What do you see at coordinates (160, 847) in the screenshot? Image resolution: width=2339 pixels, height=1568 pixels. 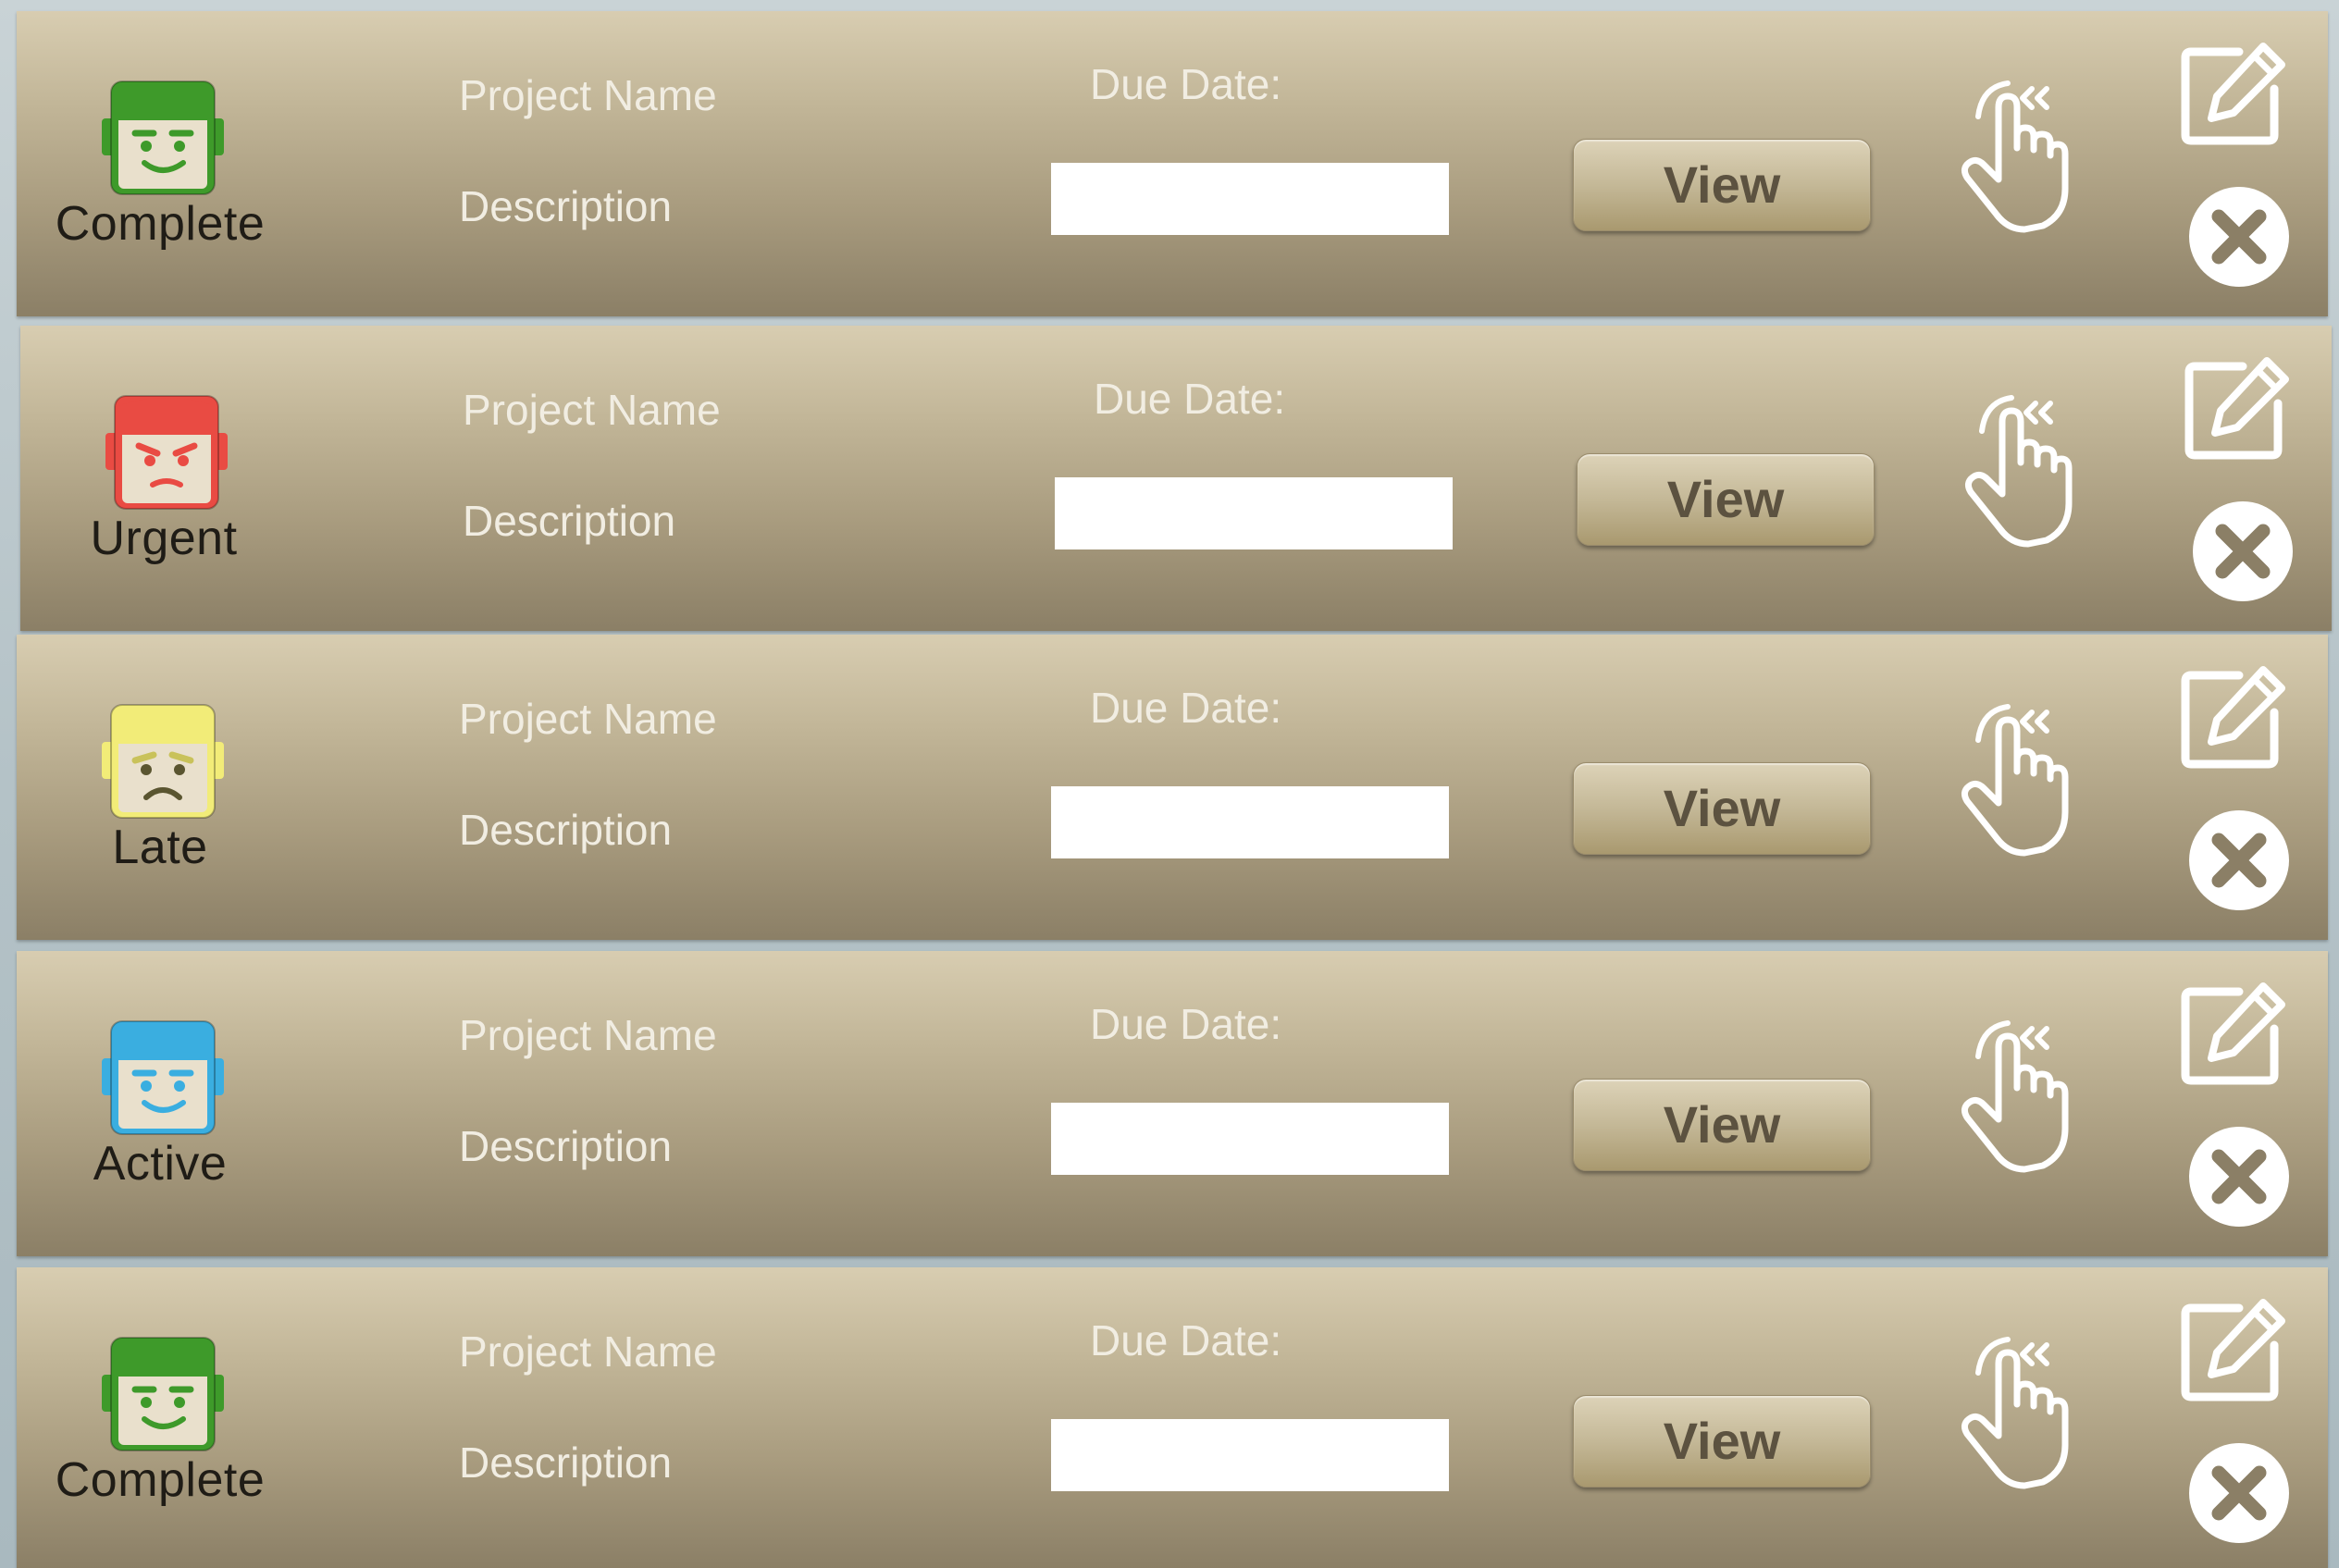 I see `status-label: Late` at bounding box center [160, 847].